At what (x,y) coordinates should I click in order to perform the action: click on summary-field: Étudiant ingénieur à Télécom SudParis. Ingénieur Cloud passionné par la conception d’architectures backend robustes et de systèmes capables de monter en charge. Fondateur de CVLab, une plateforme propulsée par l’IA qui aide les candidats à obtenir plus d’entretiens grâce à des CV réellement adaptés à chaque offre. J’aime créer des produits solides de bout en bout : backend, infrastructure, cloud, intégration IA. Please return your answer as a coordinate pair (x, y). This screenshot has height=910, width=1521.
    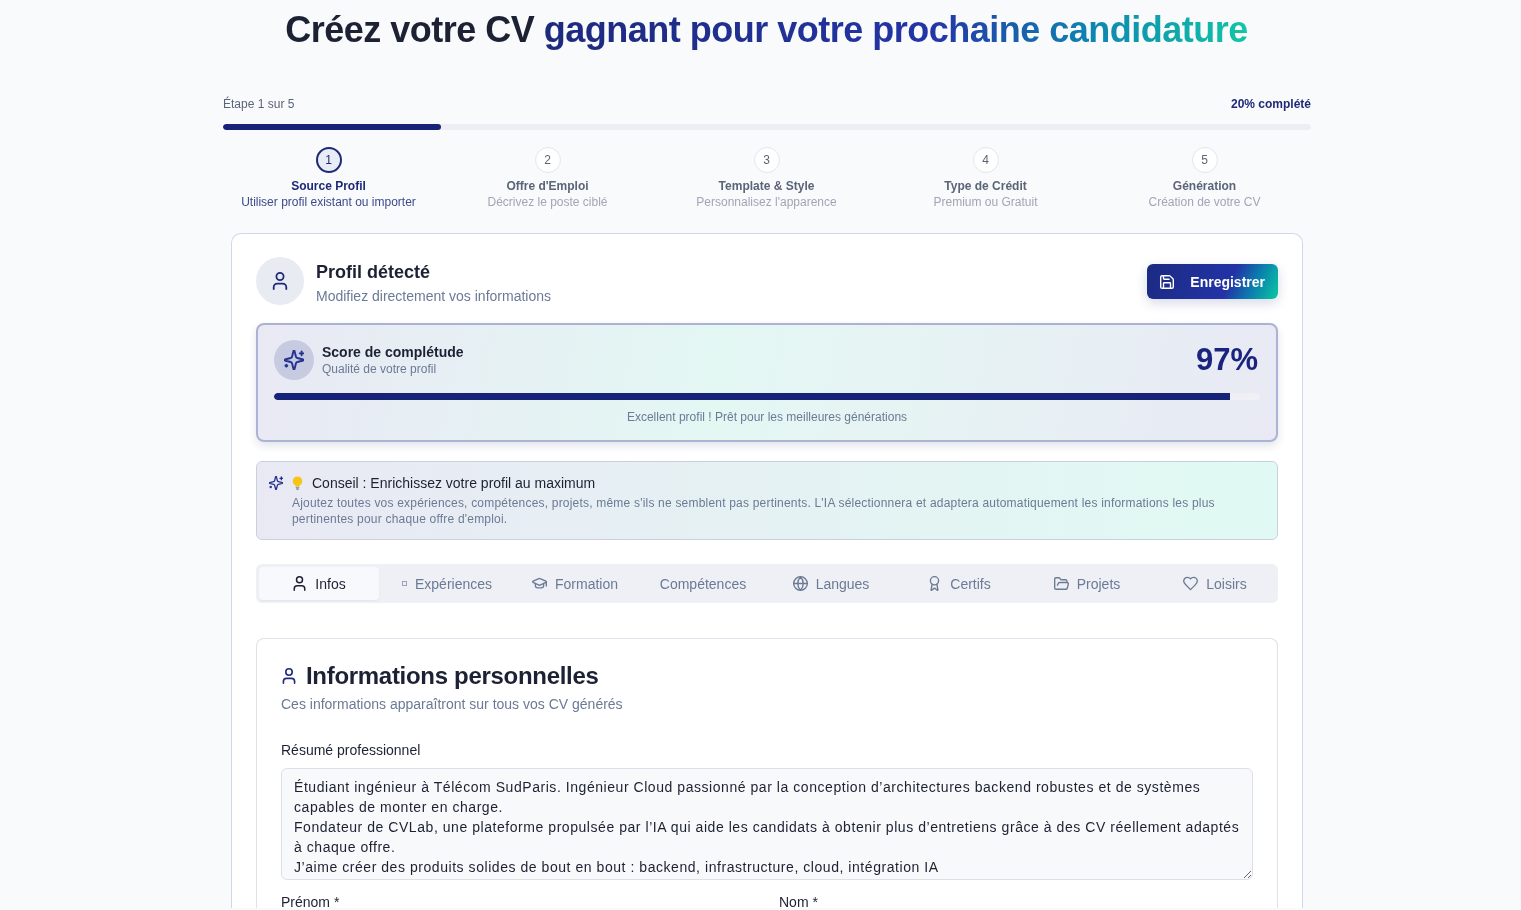
    Looking at the image, I should click on (767, 824).